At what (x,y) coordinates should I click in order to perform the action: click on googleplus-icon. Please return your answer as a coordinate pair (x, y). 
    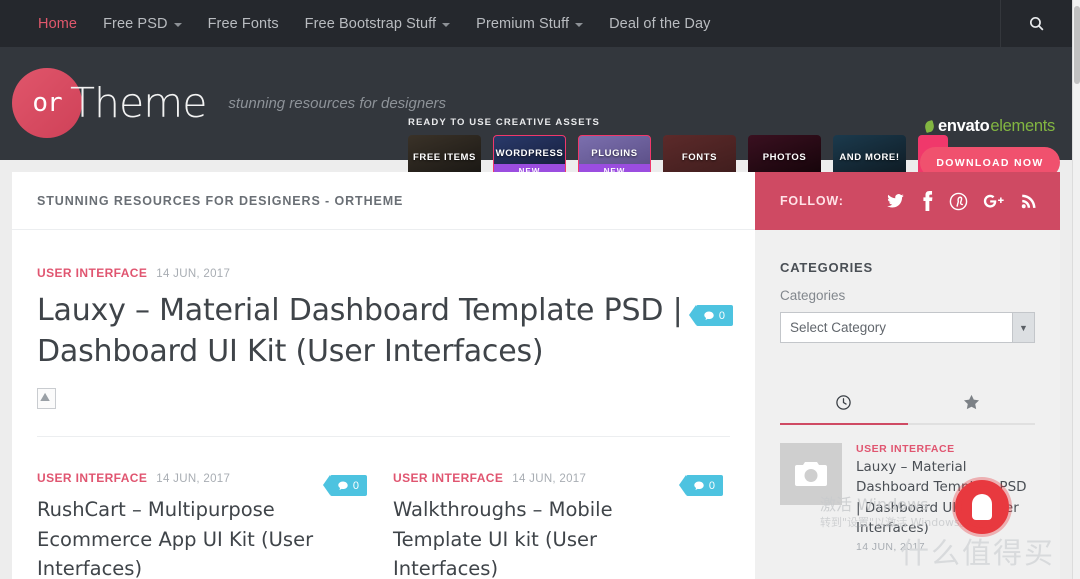
    Looking at the image, I should click on (994, 201).